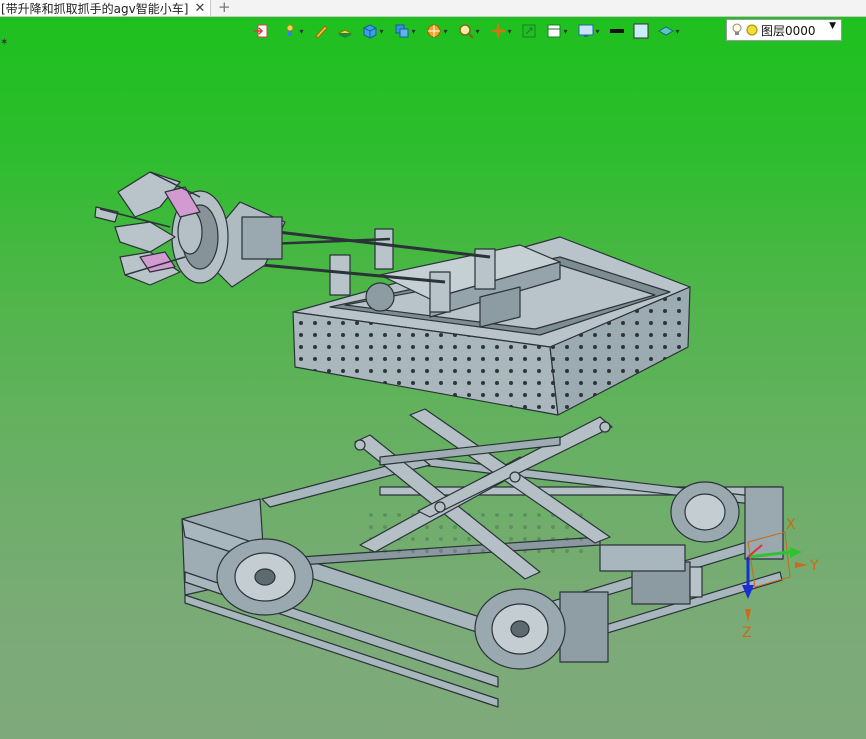 The image size is (866, 739). I want to click on axis-z-label: Z, so click(747, 633).